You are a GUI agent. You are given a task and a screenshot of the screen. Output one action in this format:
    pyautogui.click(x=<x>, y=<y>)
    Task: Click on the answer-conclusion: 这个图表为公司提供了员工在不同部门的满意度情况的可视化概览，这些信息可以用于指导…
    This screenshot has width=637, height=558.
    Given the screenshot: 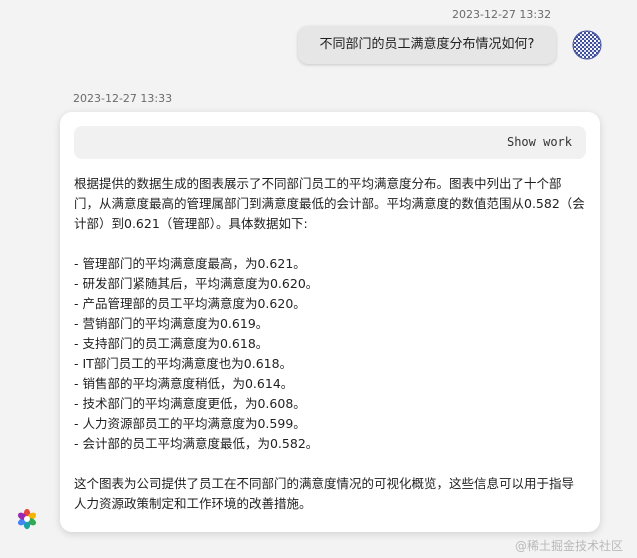 What is the action you would take?
    pyautogui.click(x=324, y=493)
    